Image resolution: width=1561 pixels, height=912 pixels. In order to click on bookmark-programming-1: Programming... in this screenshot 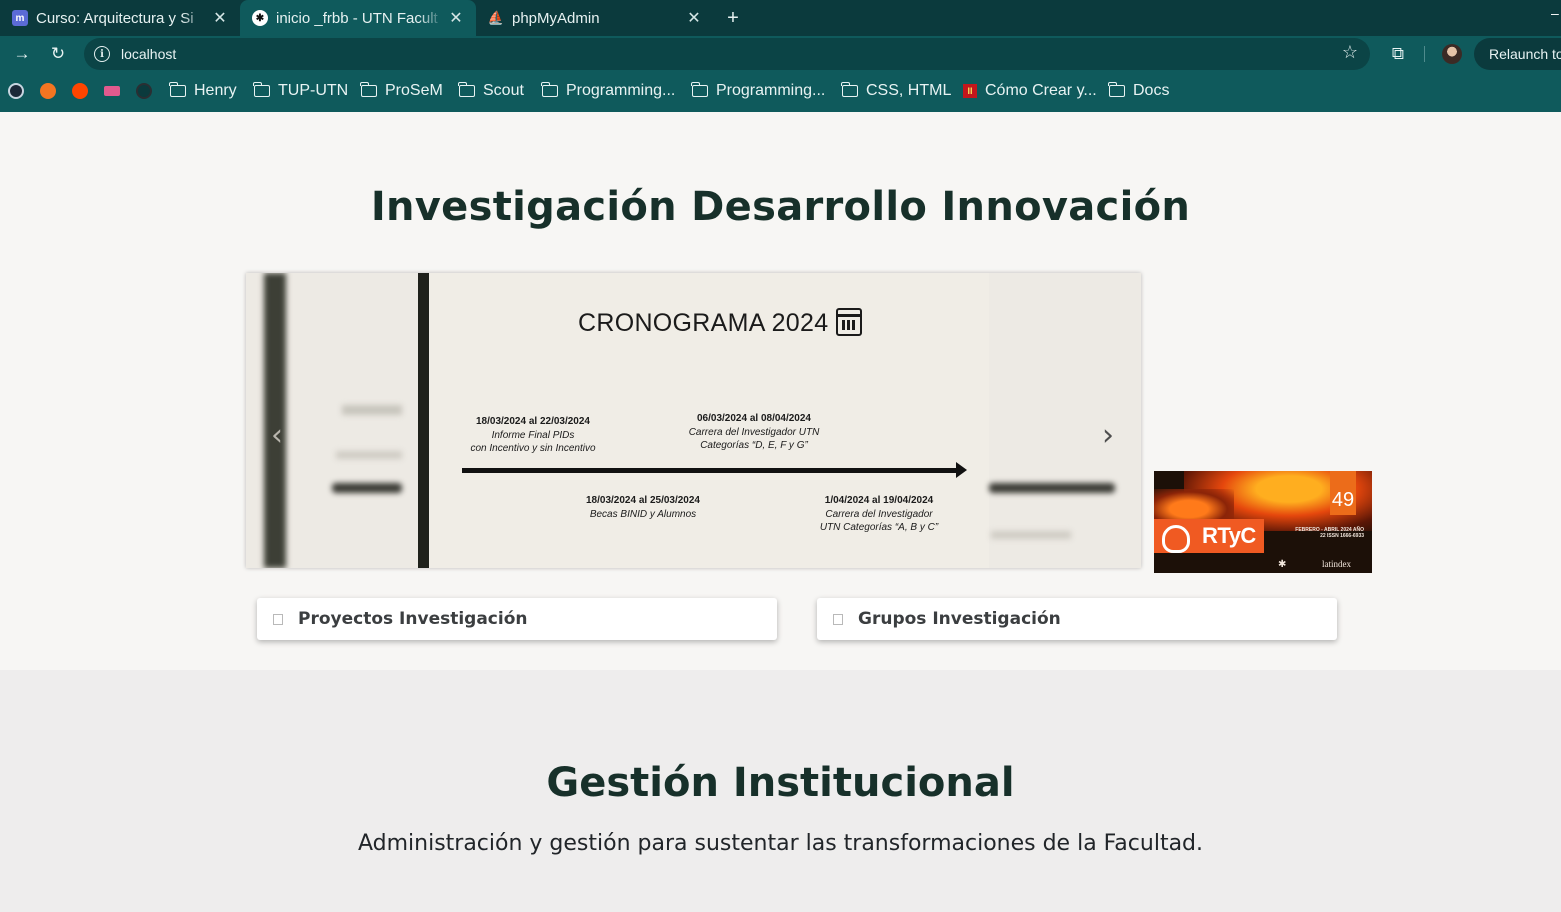, I will do `click(608, 91)`.